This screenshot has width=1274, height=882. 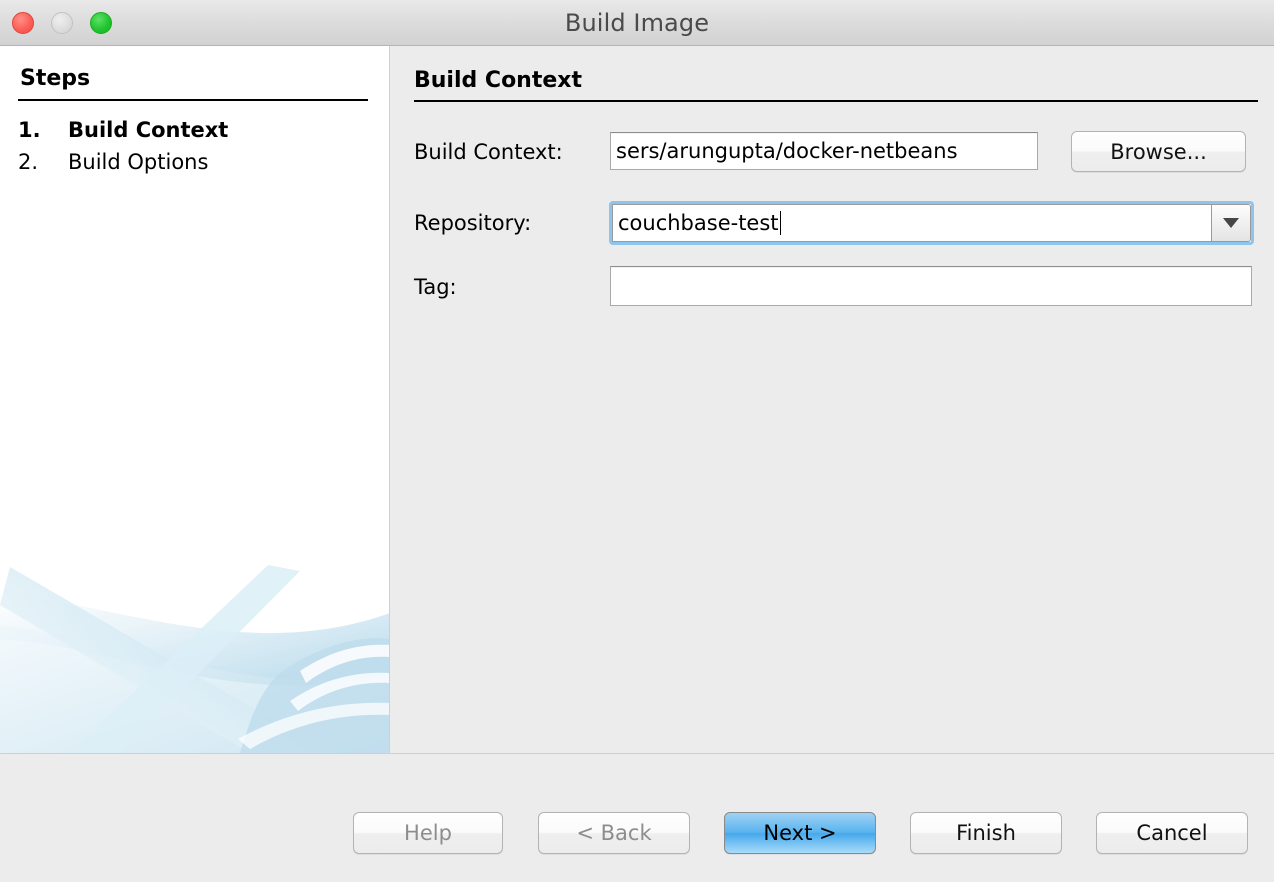 I want to click on build-context-row: Build Context:, so click(x=488, y=152).